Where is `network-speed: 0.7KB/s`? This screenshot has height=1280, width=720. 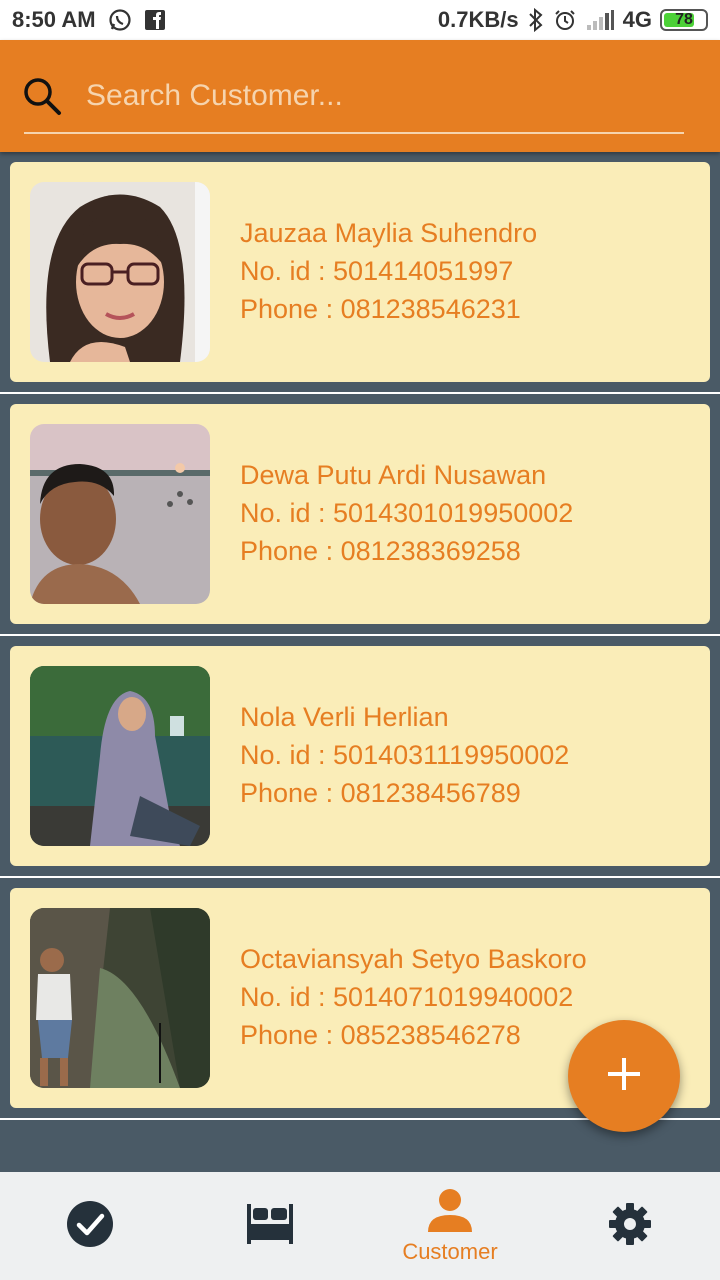 network-speed: 0.7KB/s is located at coordinates (478, 19).